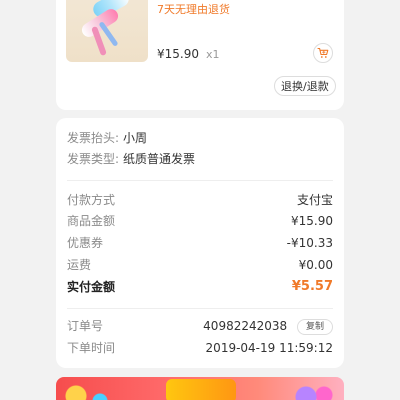 The image size is (400, 400). I want to click on promo-banner, so click(200, 388).